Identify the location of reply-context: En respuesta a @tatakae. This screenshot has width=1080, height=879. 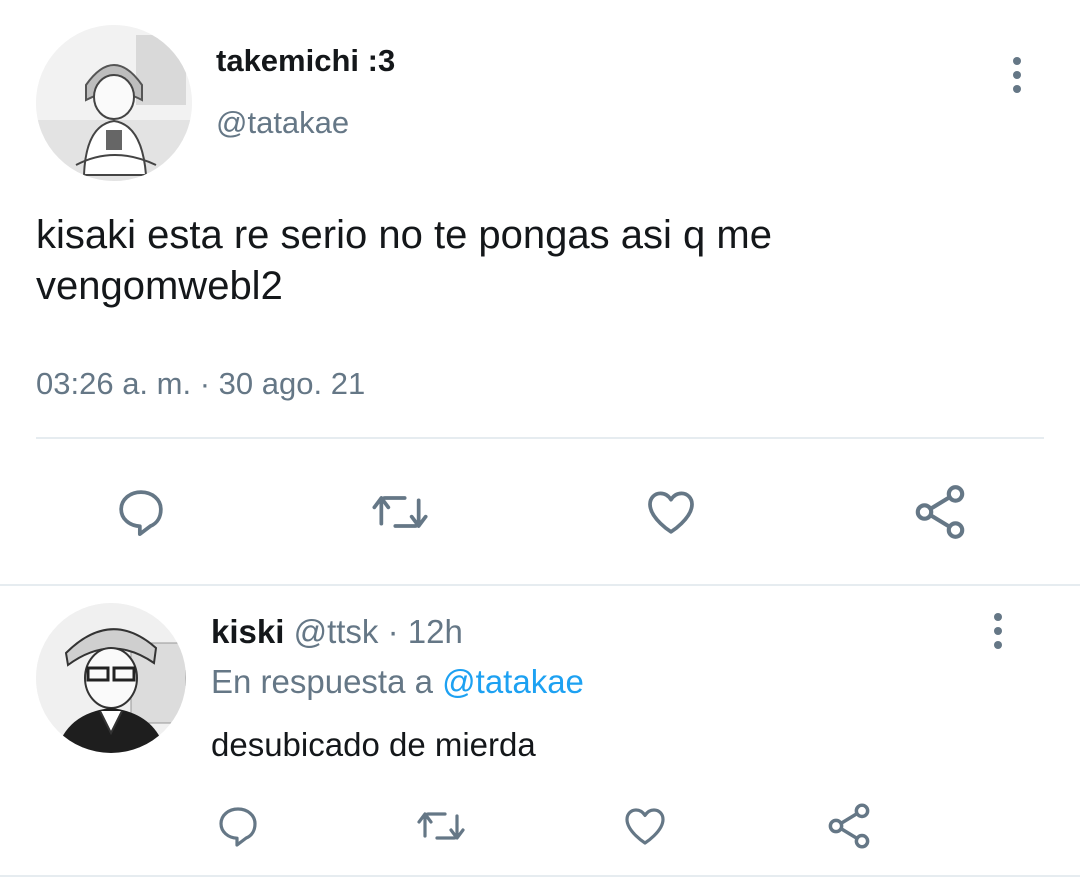
(397, 682).